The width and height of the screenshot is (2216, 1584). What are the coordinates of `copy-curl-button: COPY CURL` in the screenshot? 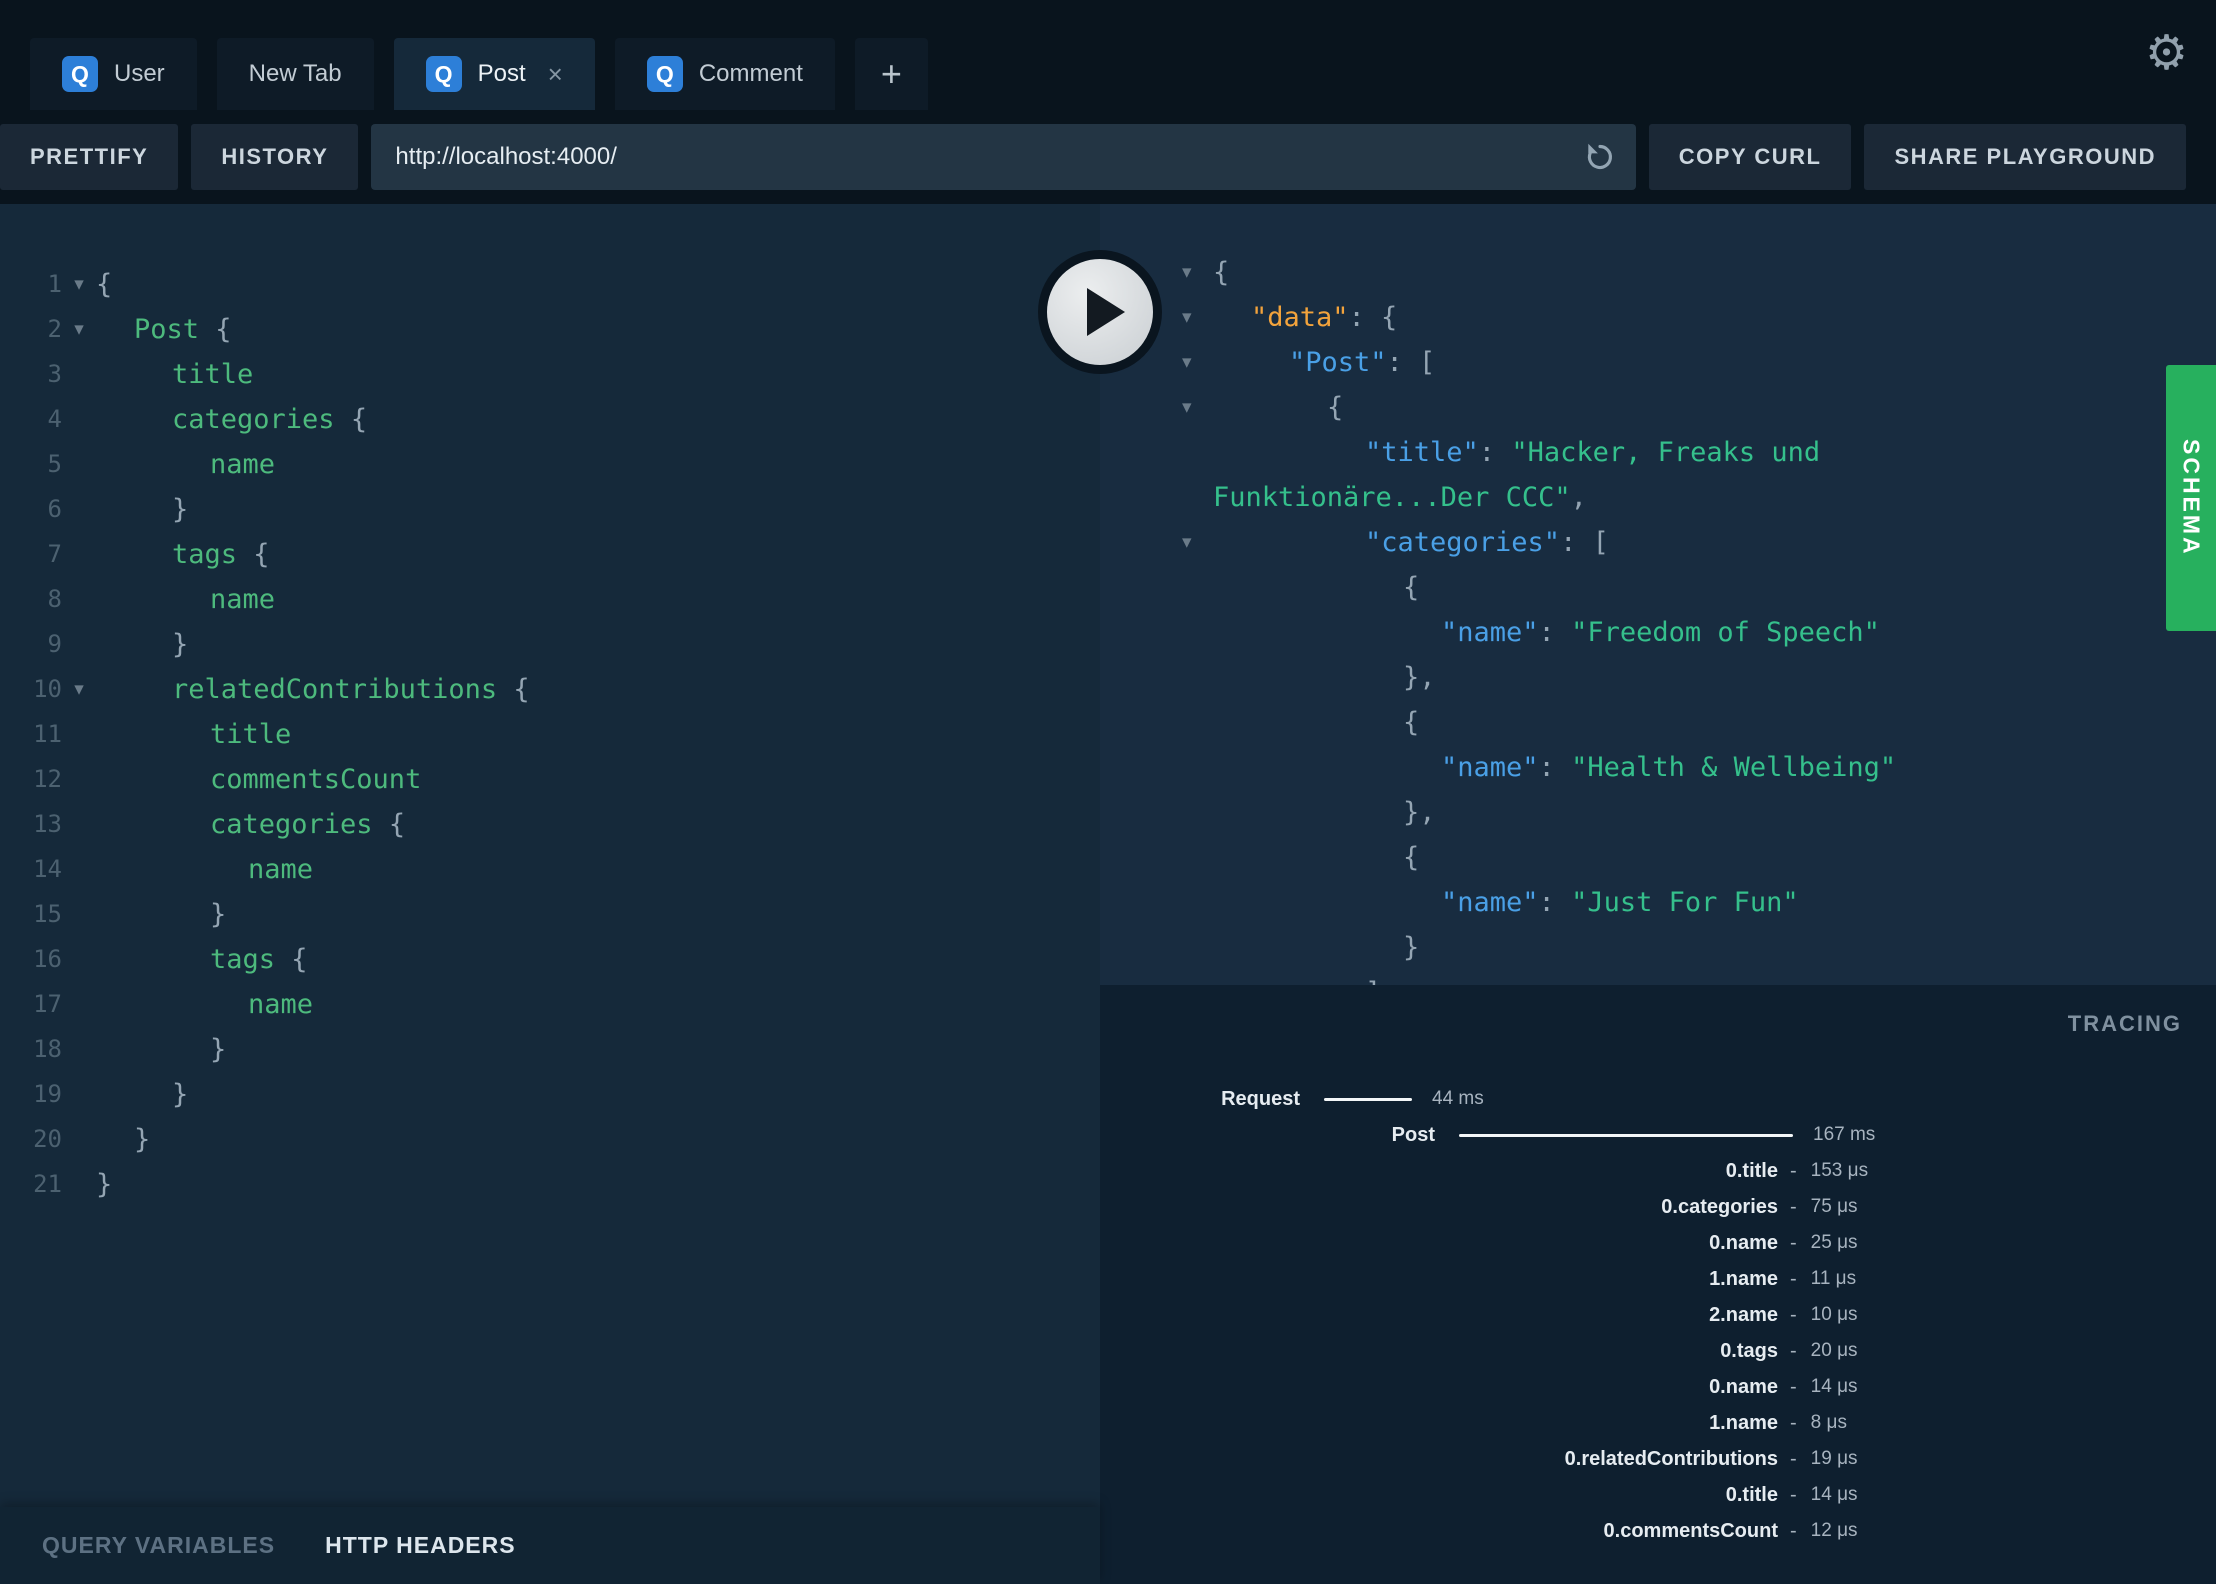 It's located at (1750, 157).